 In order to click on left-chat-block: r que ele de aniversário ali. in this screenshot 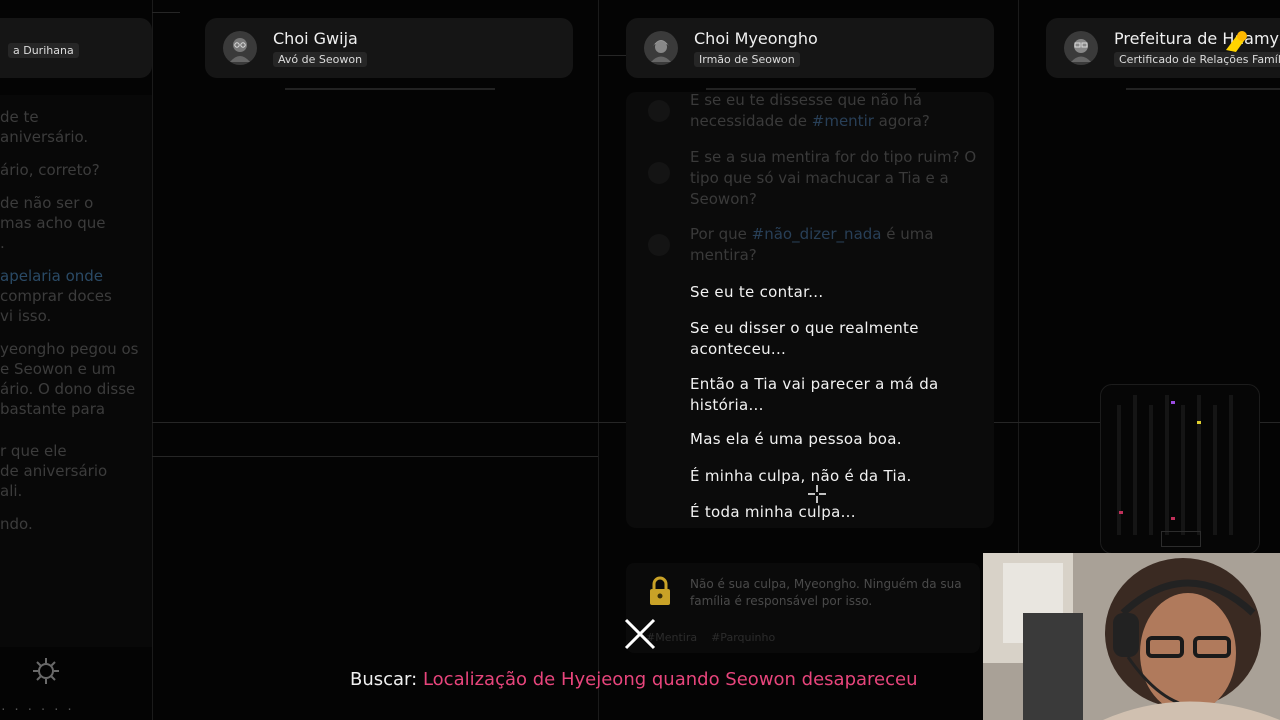, I will do `click(54, 471)`.